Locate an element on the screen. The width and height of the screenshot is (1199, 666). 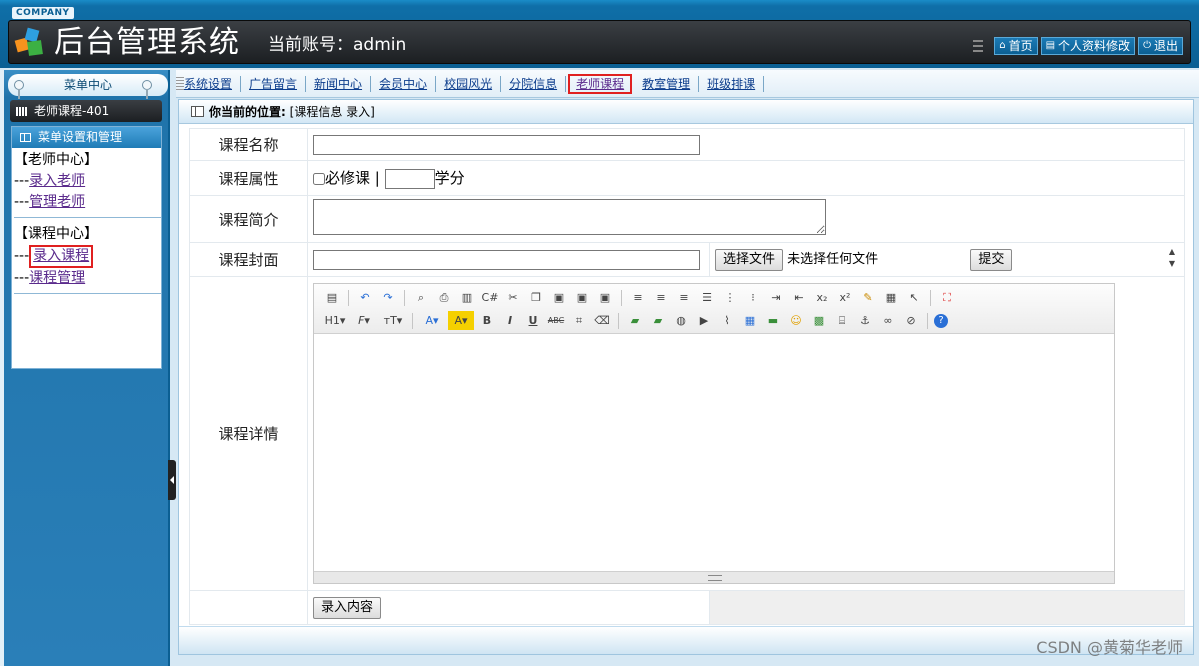
undo-icon: ↶ is located at coordinates (365, 297).